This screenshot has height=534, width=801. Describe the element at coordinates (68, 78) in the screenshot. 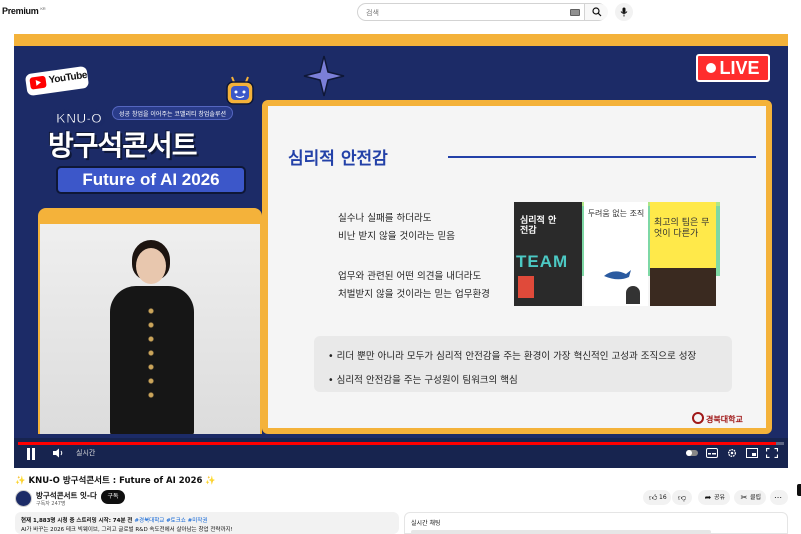

I see `youtube-wordmark: YouTube` at that location.